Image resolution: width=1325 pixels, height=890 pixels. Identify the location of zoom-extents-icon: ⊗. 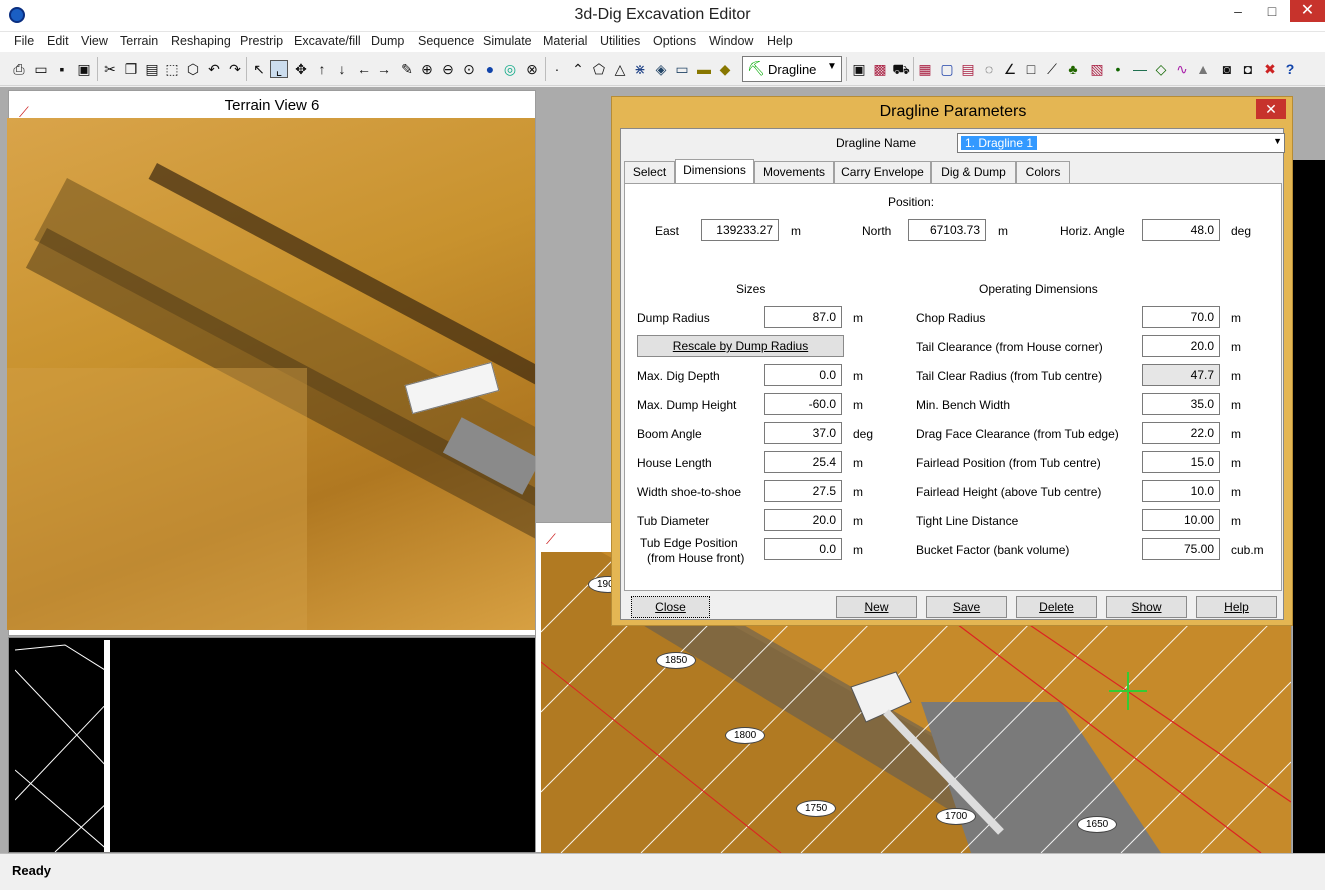
(532, 69).